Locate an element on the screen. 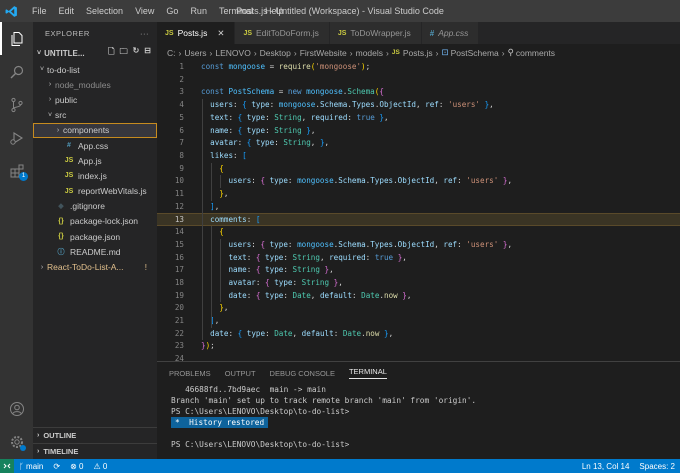  extensions-badge: 1 is located at coordinates (23, 176).